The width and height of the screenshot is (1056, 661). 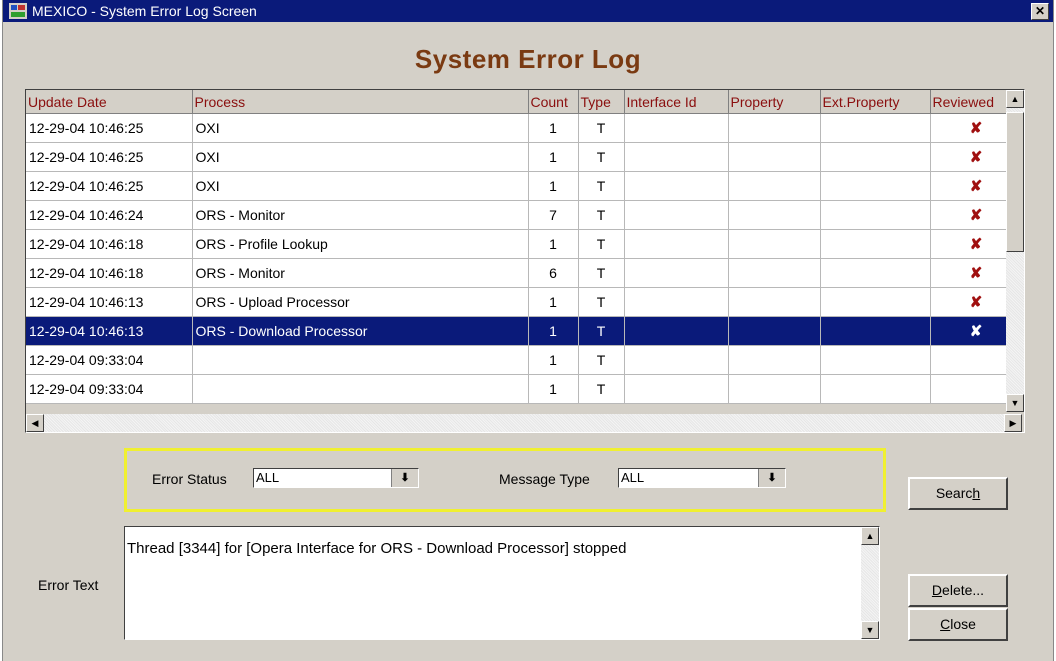 I want to click on column-property-header: Property, so click(x=774, y=102).